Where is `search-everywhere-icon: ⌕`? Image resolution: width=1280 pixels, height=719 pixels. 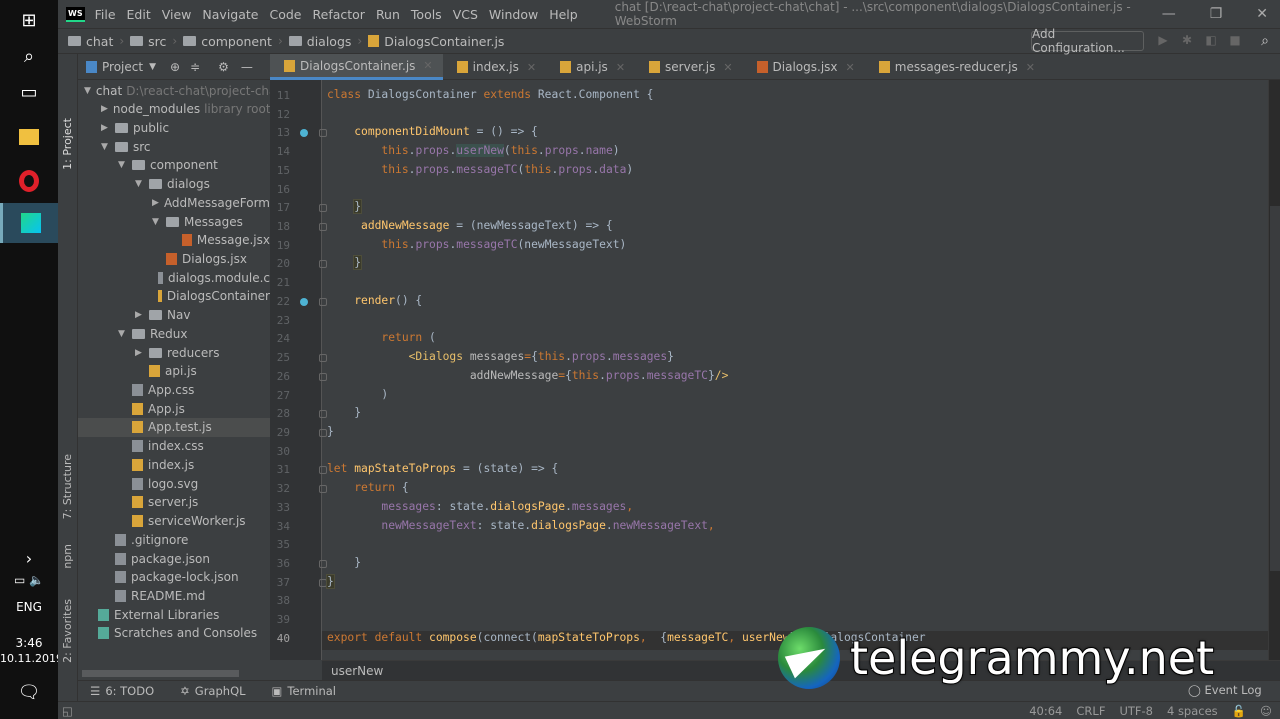
search-everywhere-icon: ⌕ is located at coordinates (1265, 41).